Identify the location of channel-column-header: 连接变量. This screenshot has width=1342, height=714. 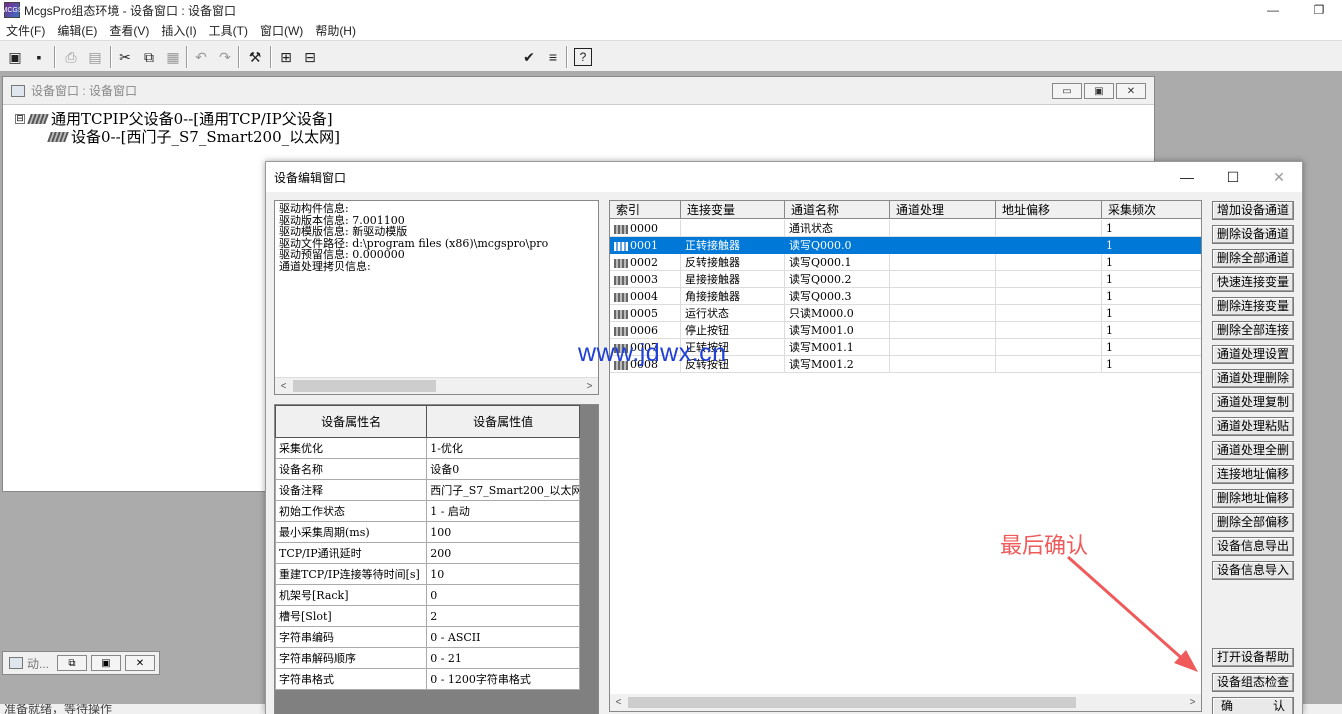
(733, 210).